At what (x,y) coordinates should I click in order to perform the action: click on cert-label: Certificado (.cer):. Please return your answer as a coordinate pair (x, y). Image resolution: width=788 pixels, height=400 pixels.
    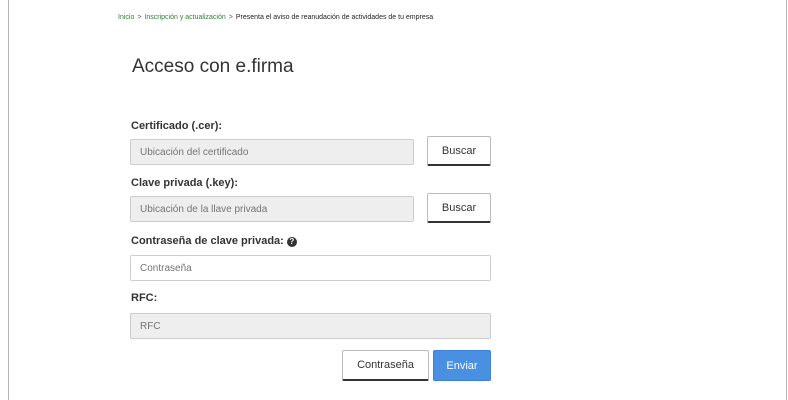
    Looking at the image, I should click on (177, 126).